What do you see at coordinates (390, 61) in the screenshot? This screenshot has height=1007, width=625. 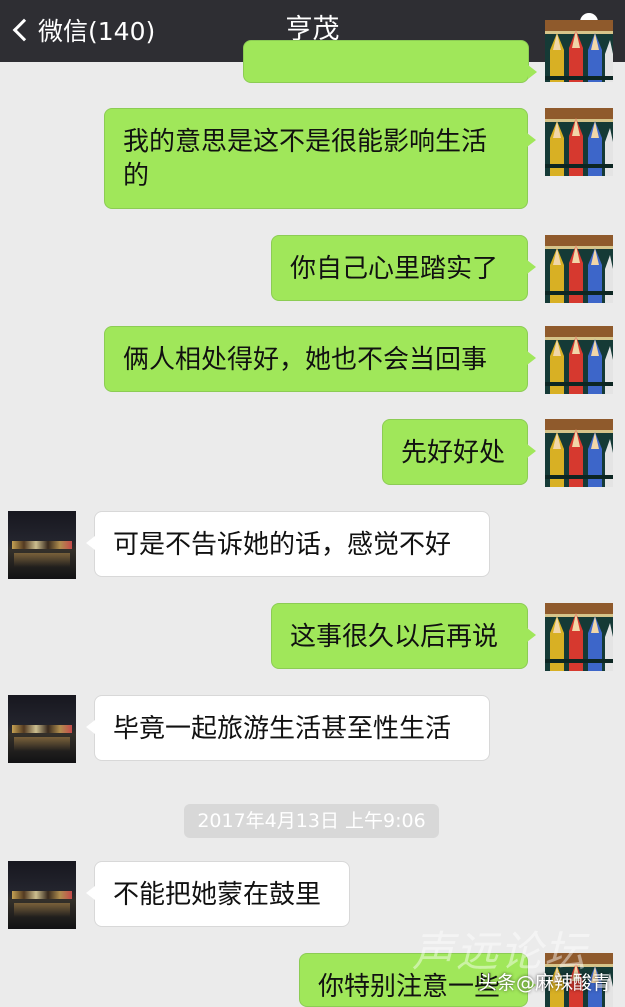 I see `message-bubble-self` at bounding box center [390, 61].